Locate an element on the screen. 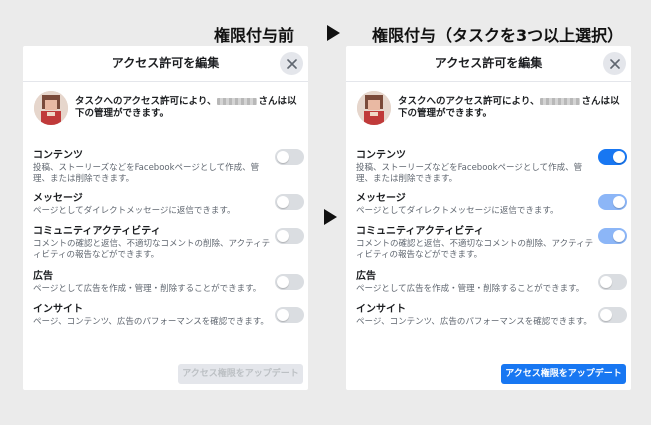  heading-after: 権限付与（タスクを3つ以上選択） is located at coordinates (498, 35).